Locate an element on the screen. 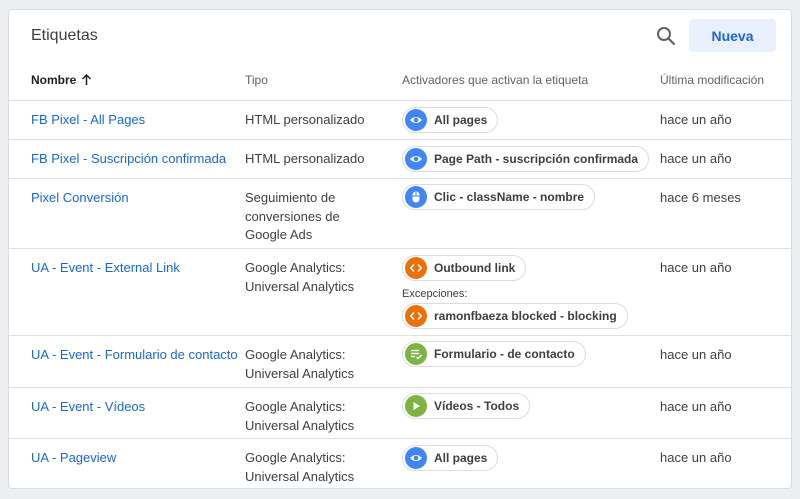 The width and height of the screenshot is (800, 499). trigger-label: Page Path - suscripción confirmada is located at coordinates (536, 159).